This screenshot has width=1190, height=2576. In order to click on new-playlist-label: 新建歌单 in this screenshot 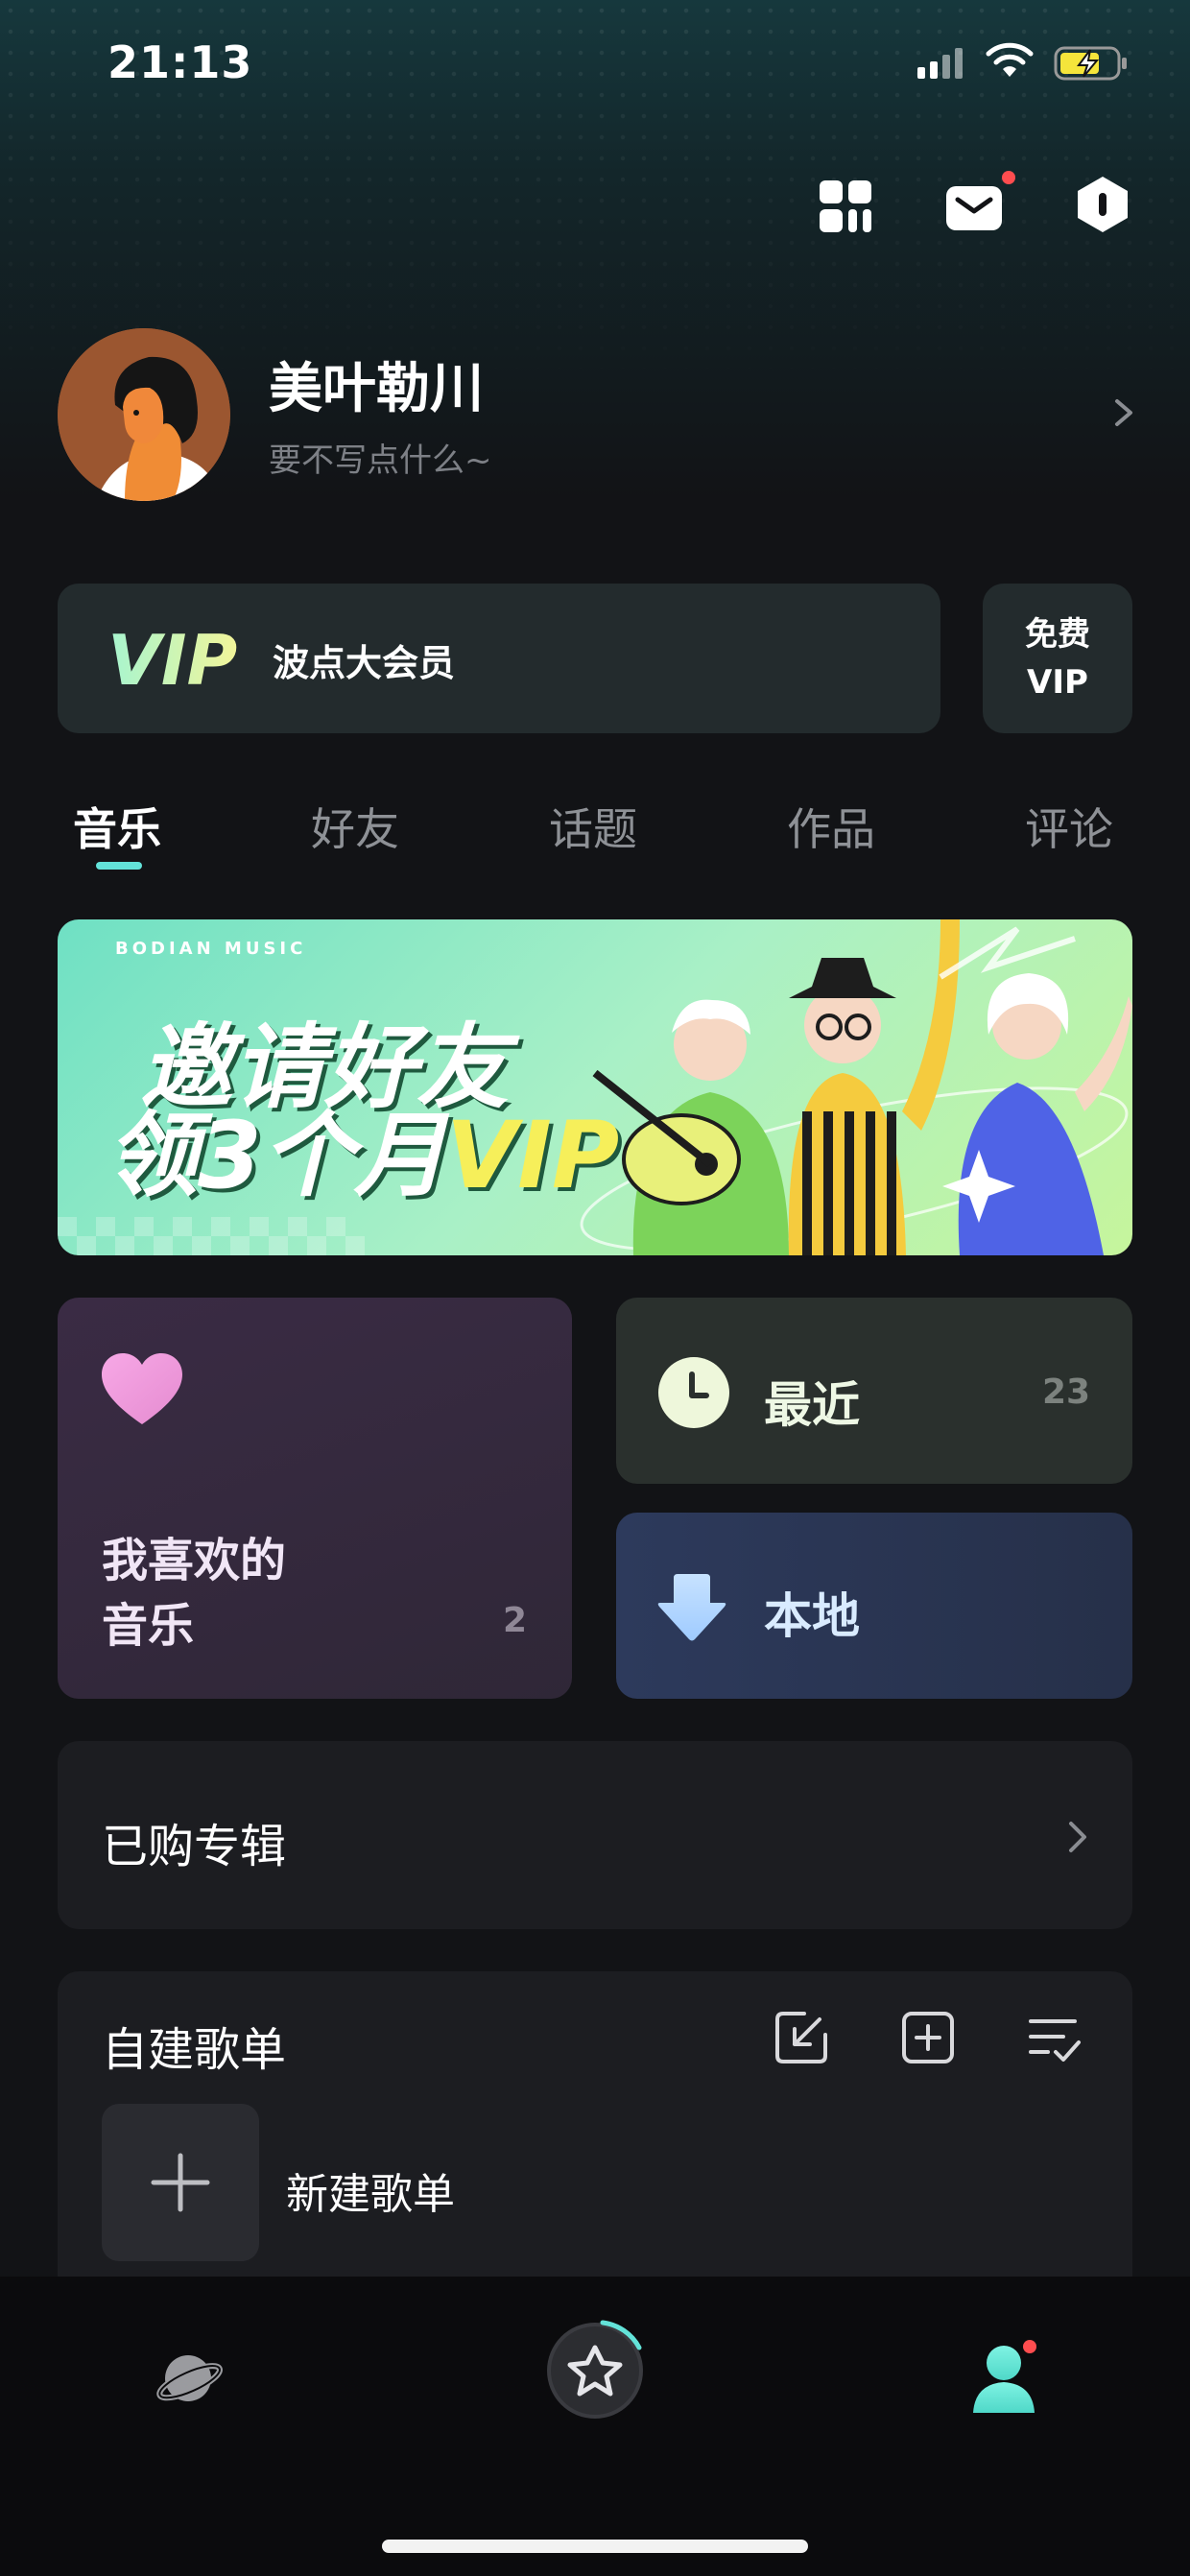, I will do `click(371, 2190)`.